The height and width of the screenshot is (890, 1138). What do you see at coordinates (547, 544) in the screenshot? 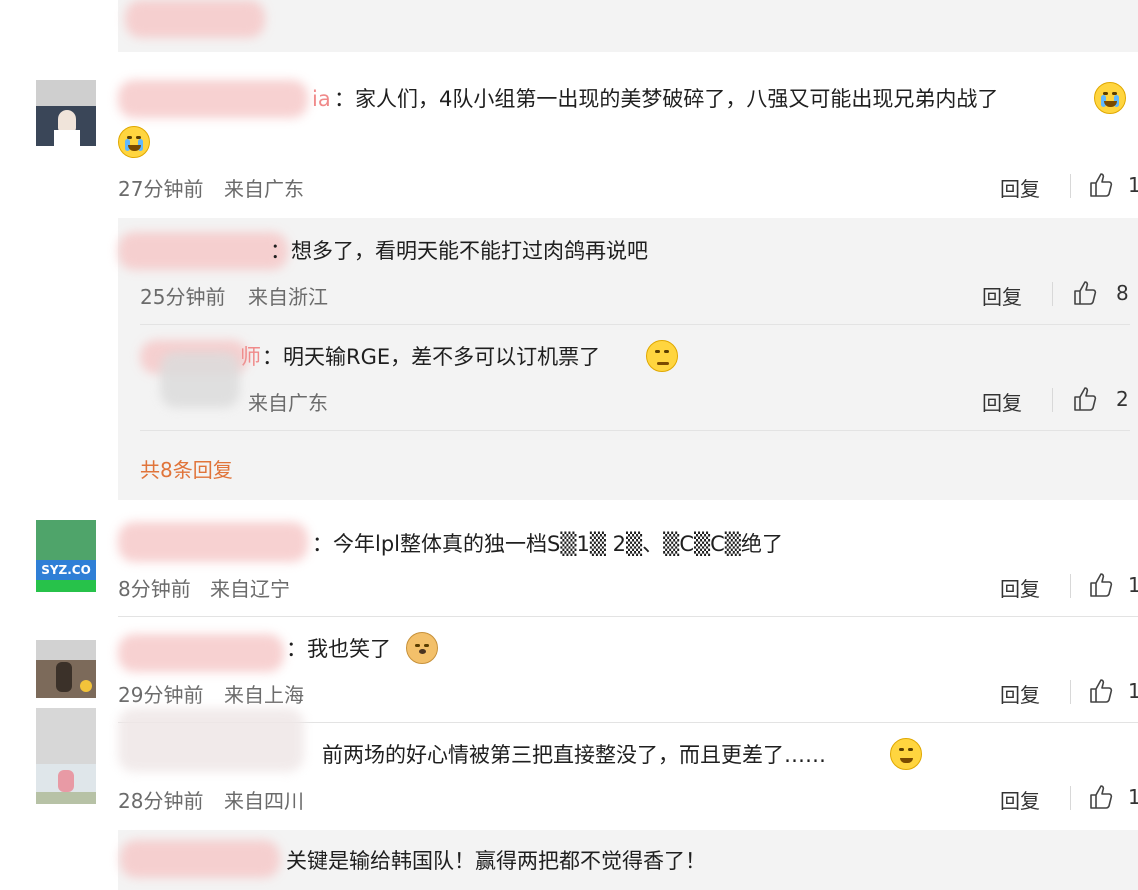
I see `comment-text: ：今年lpl整体真的独一档S▒1▒ 2▒、▒C▒C▒绝了` at bounding box center [547, 544].